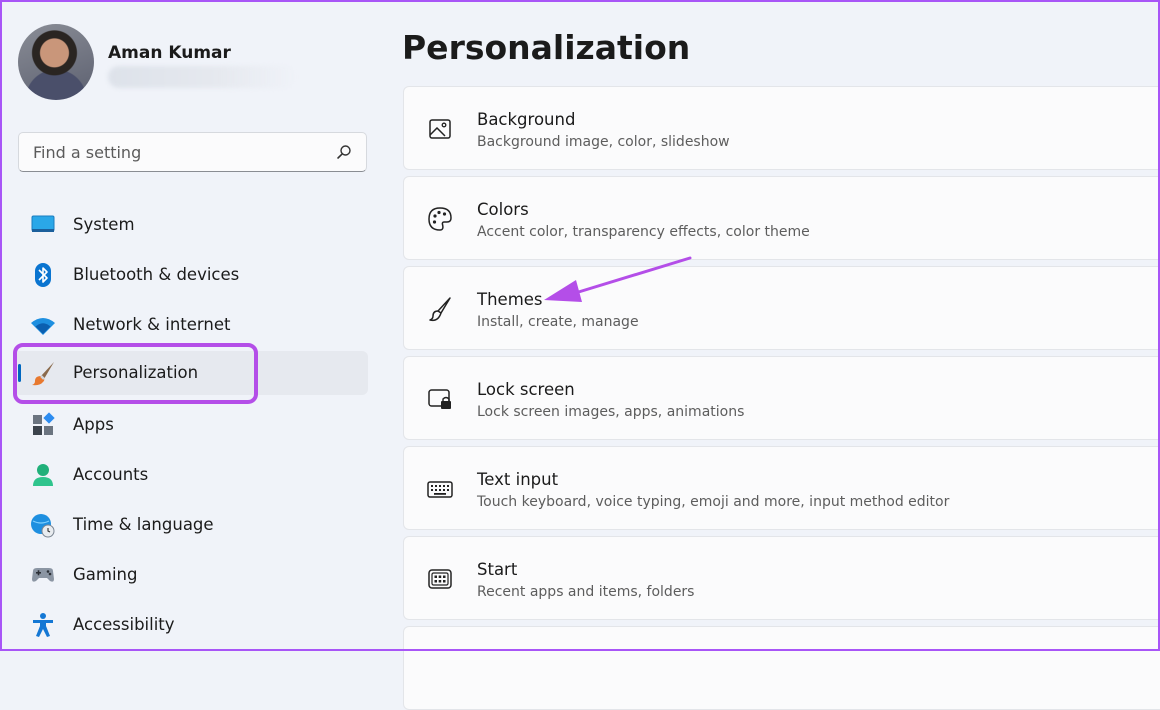 This screenshot has height=710, width=1160. What do you see at coordinates (124, 624) in the screenshot?
I see `sidebar-item-label: Accessibility` at bounding box center [124, 624].